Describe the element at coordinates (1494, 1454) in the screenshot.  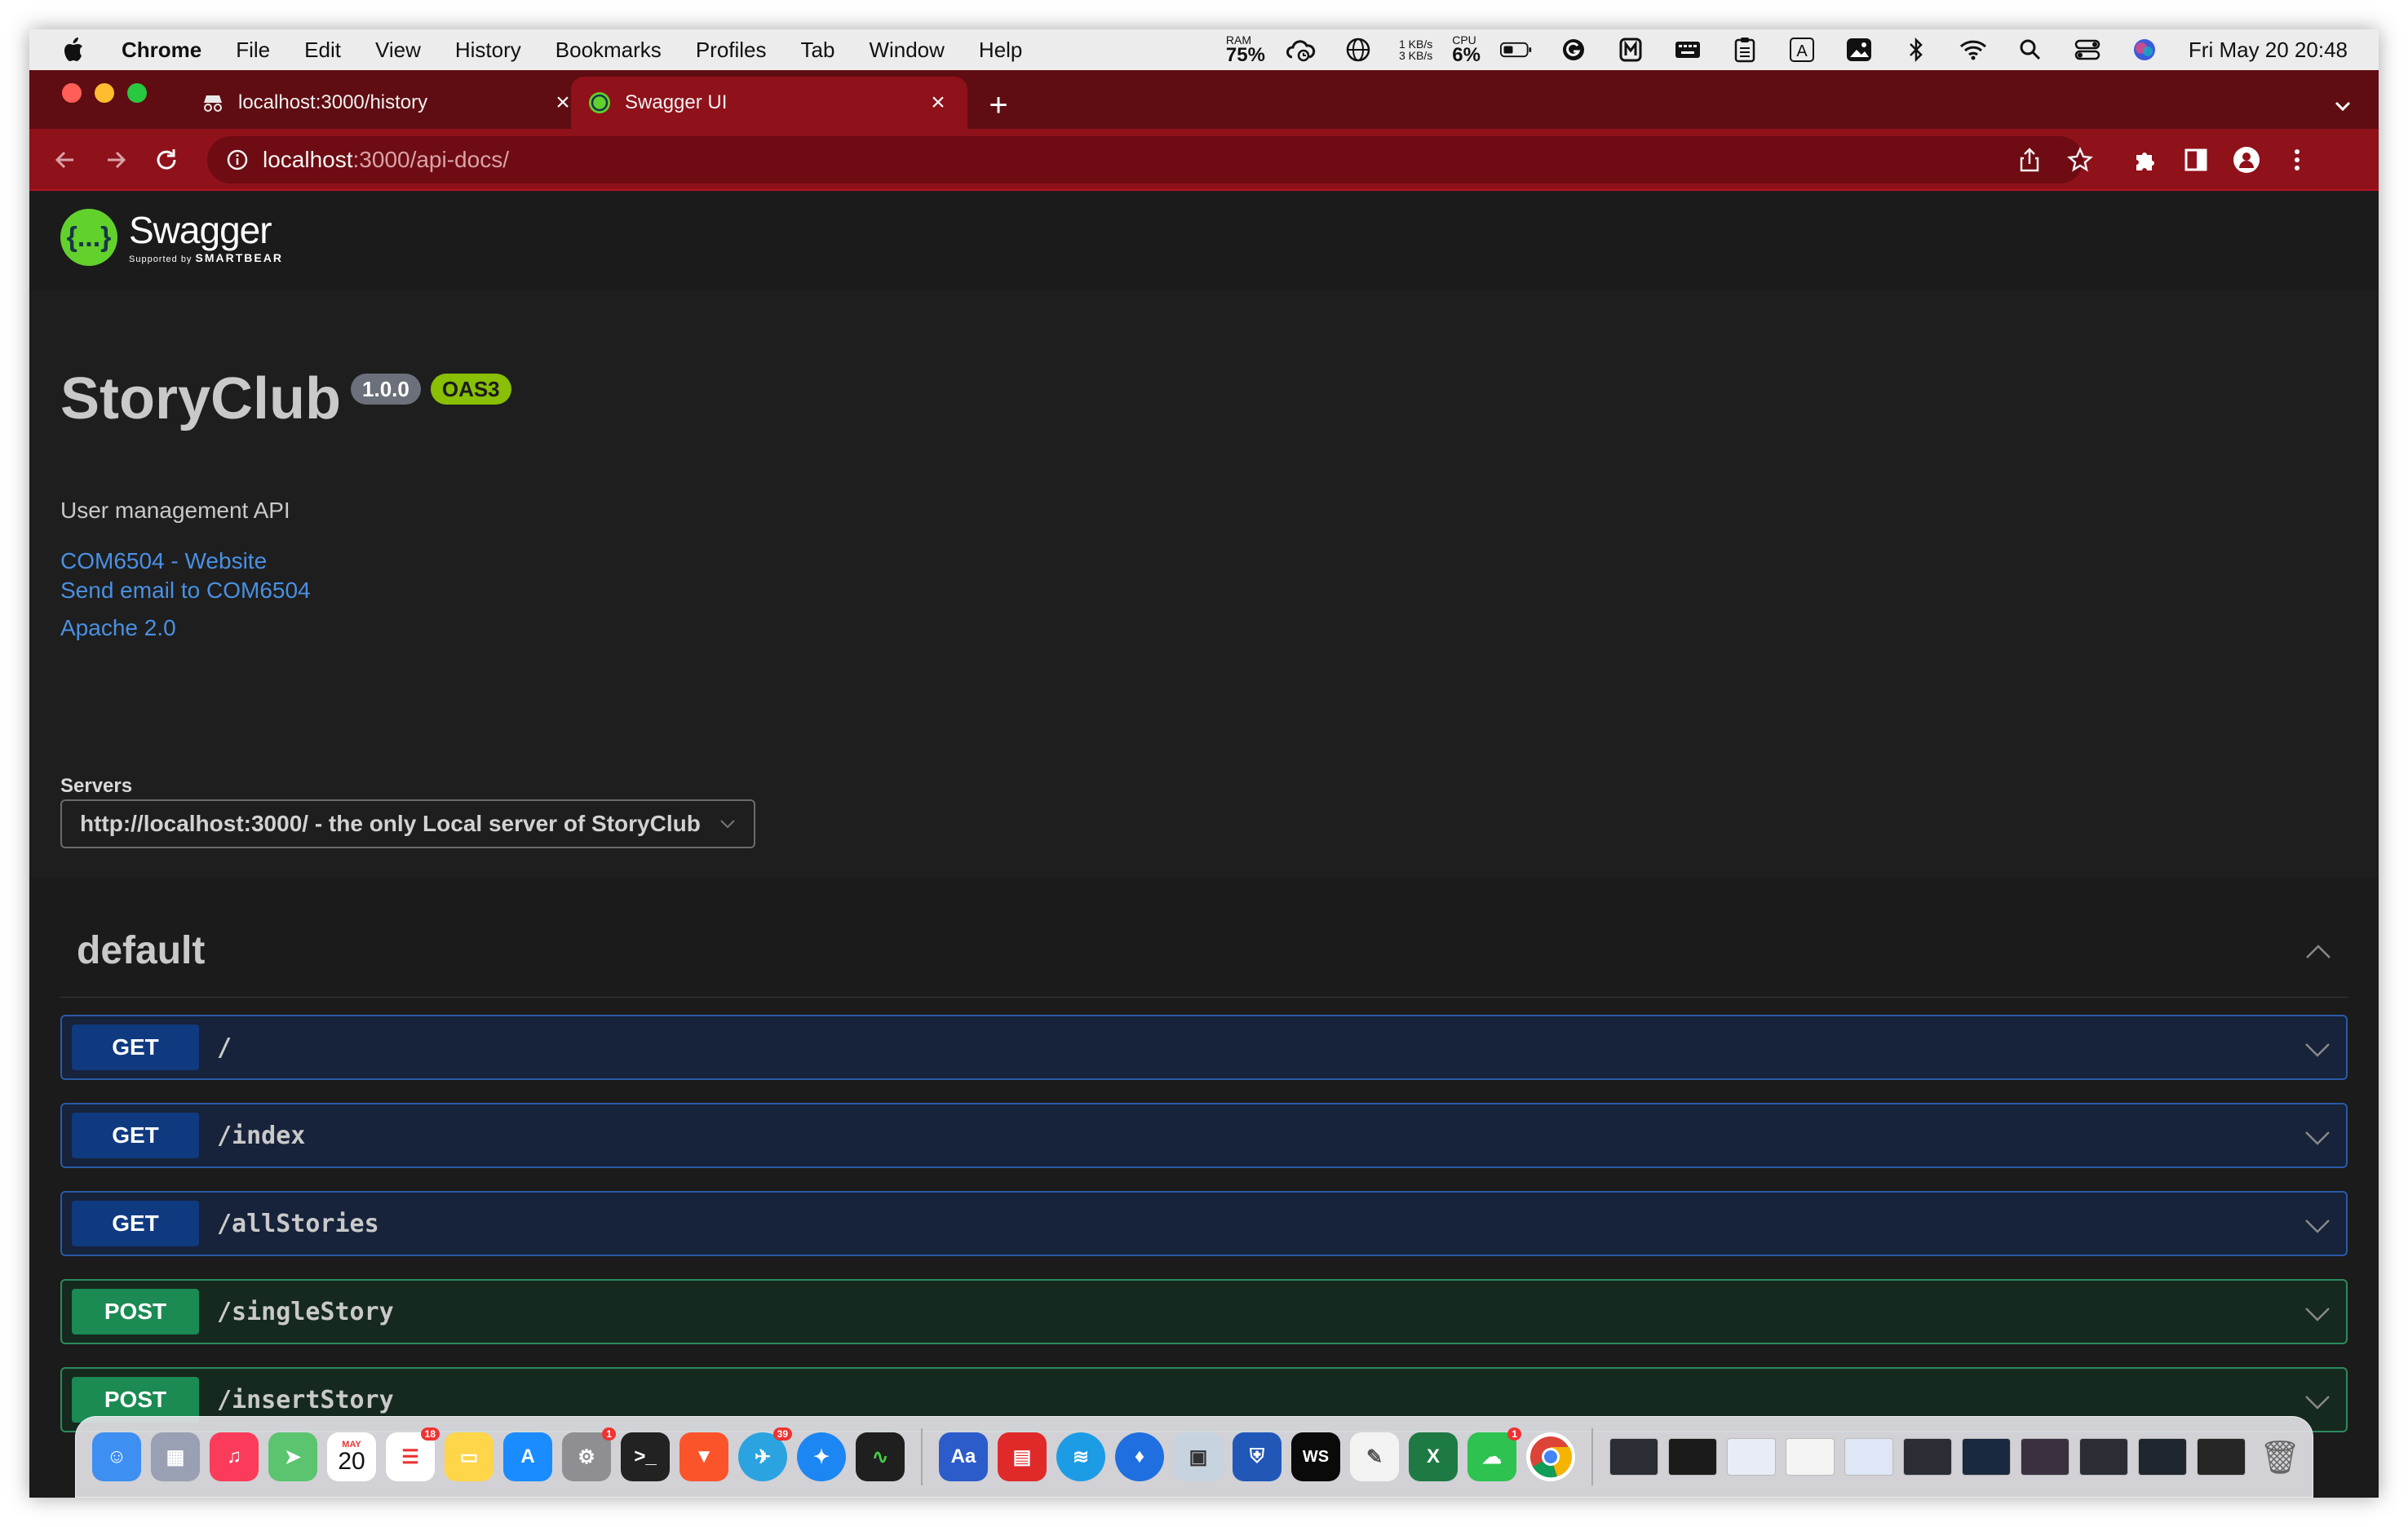
I see `wechat-icon: ☁ 1` at that location.